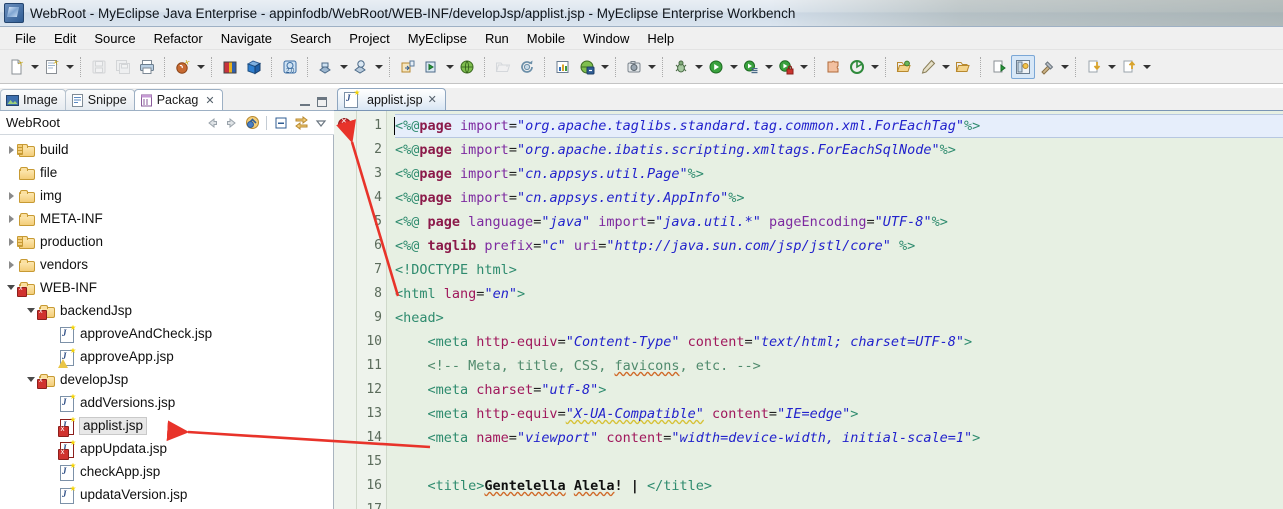 Image resolution: width=1283 pixels, height=509 pixels. I want to click on left-view-tab-image: Image, so click(33, 99).